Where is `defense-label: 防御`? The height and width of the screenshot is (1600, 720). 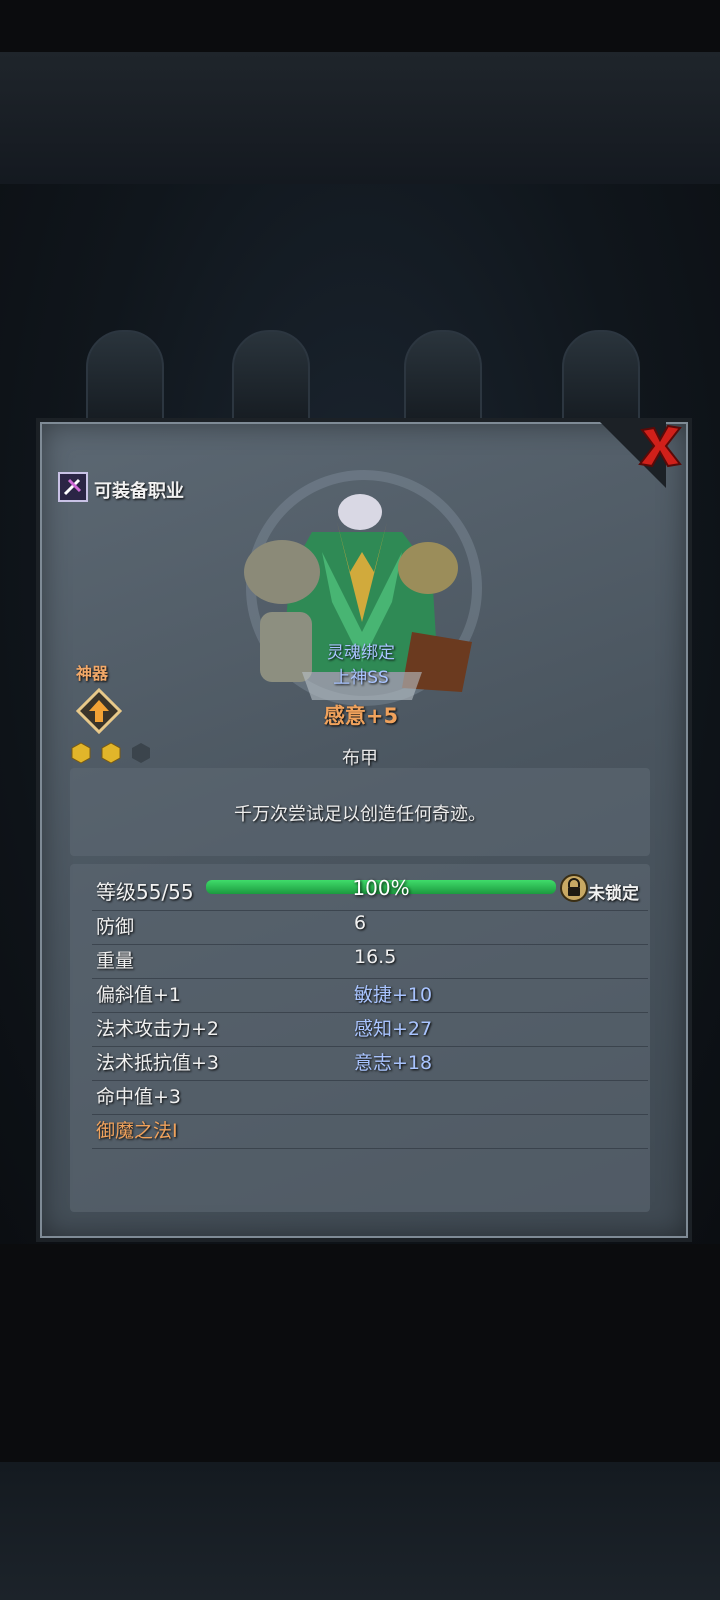
defense-label: 防御 is located at coordinates (115, 927).